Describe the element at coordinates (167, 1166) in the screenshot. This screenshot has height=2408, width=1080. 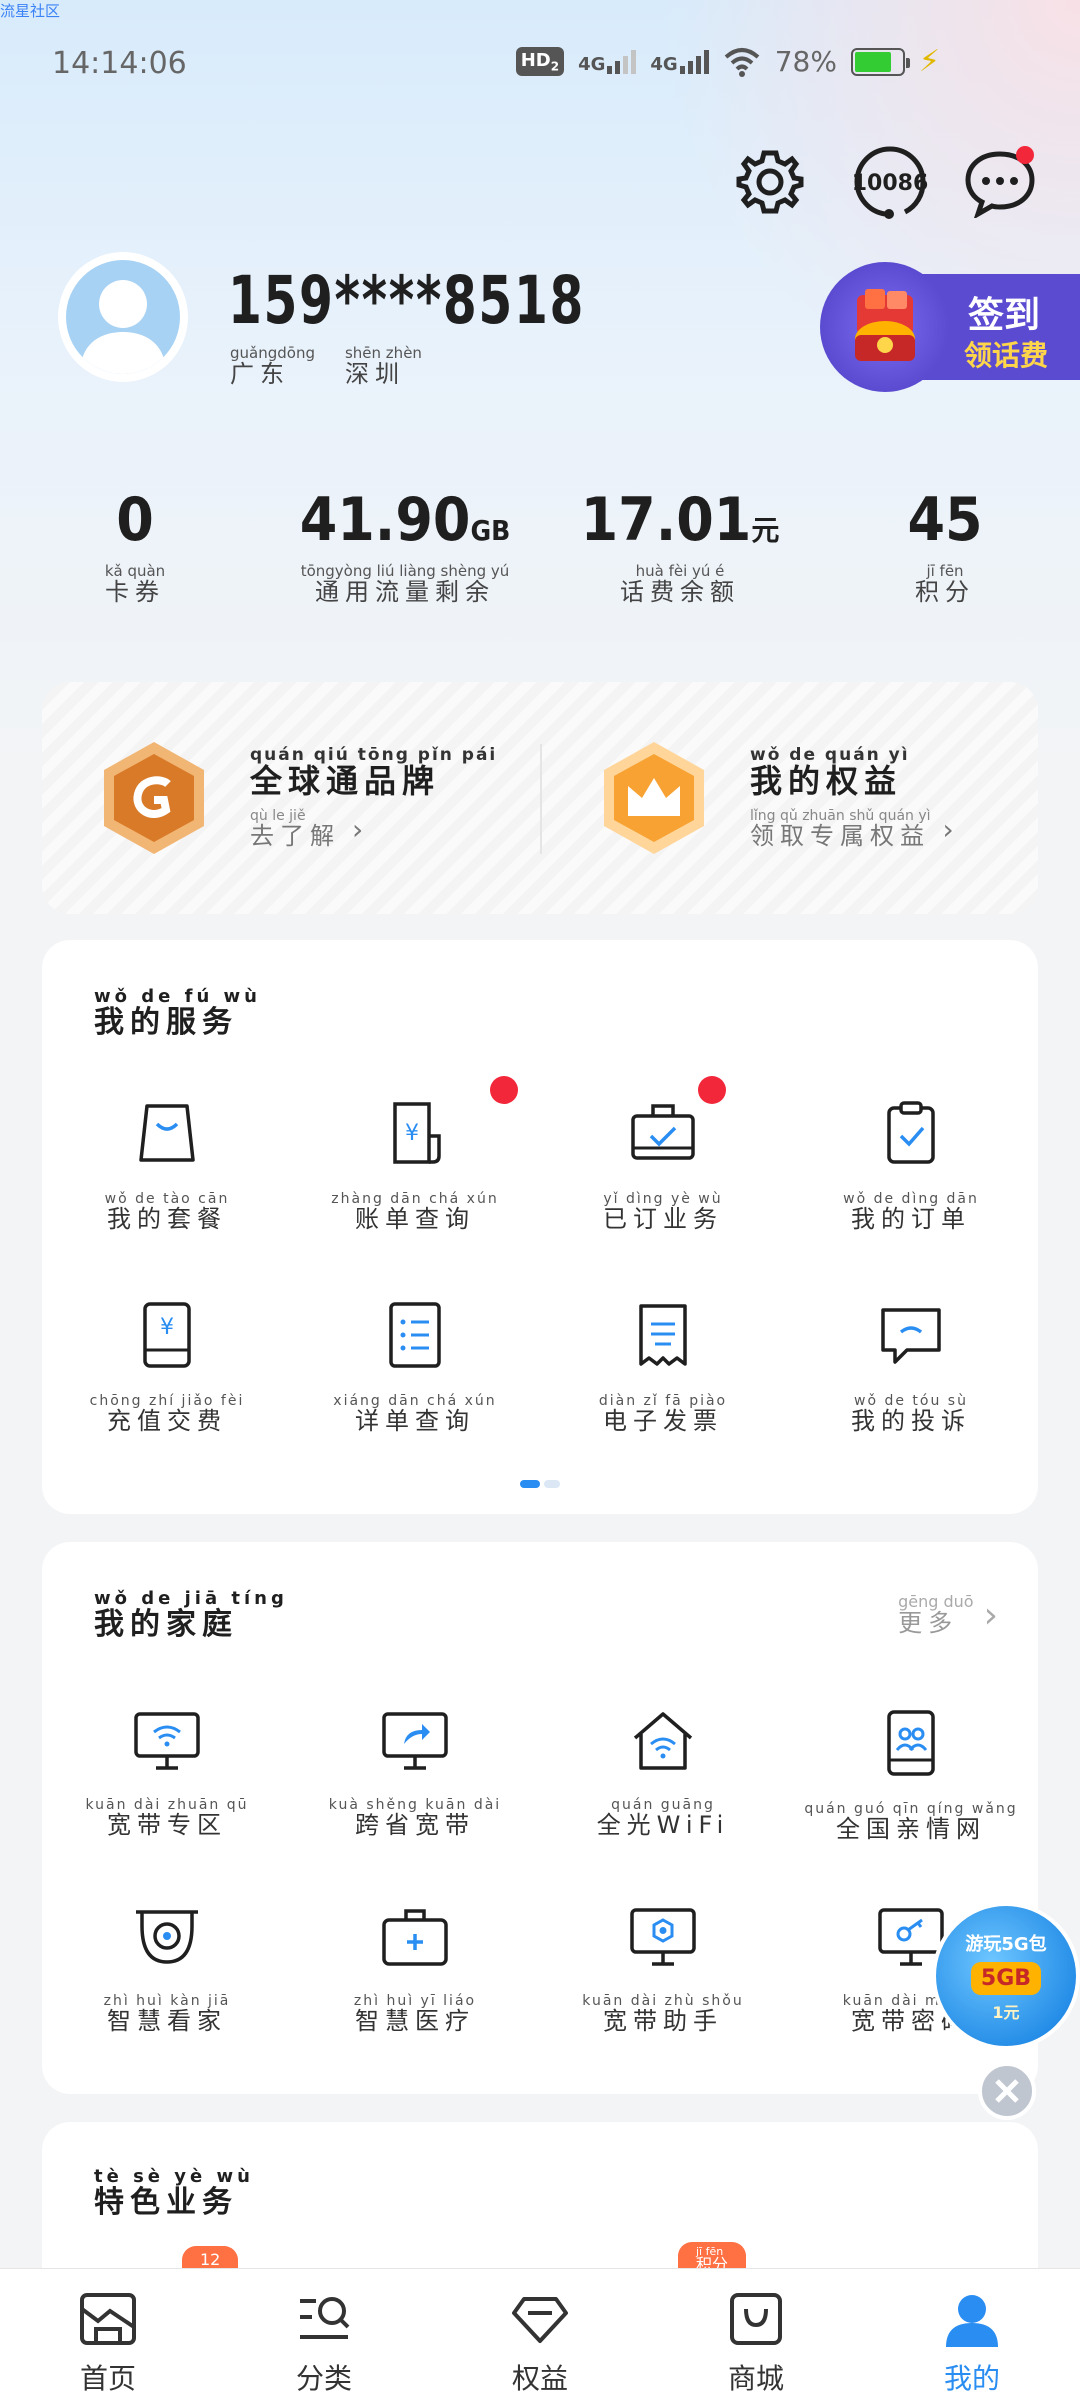
I see `service-my-plan: wǒ de tào cān 我的套餐` at that location.